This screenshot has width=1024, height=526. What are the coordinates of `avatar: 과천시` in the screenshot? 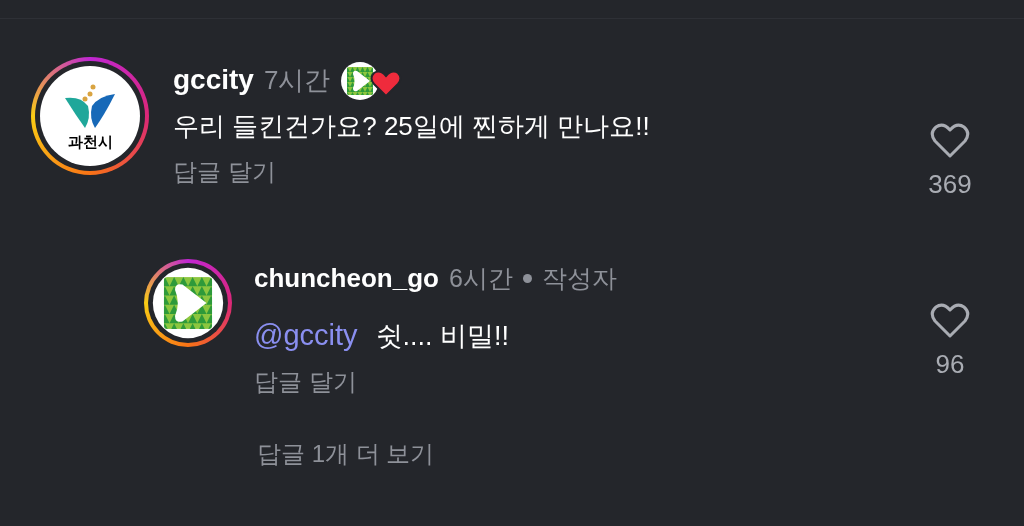 It's located at (90, 116).